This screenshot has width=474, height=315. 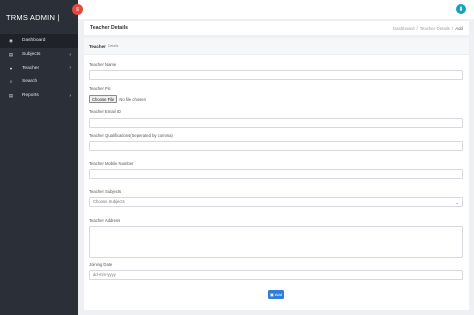 I want to click on teacher-subjects-select: Choose Subjects ⌄, so click(x=276, y=202).